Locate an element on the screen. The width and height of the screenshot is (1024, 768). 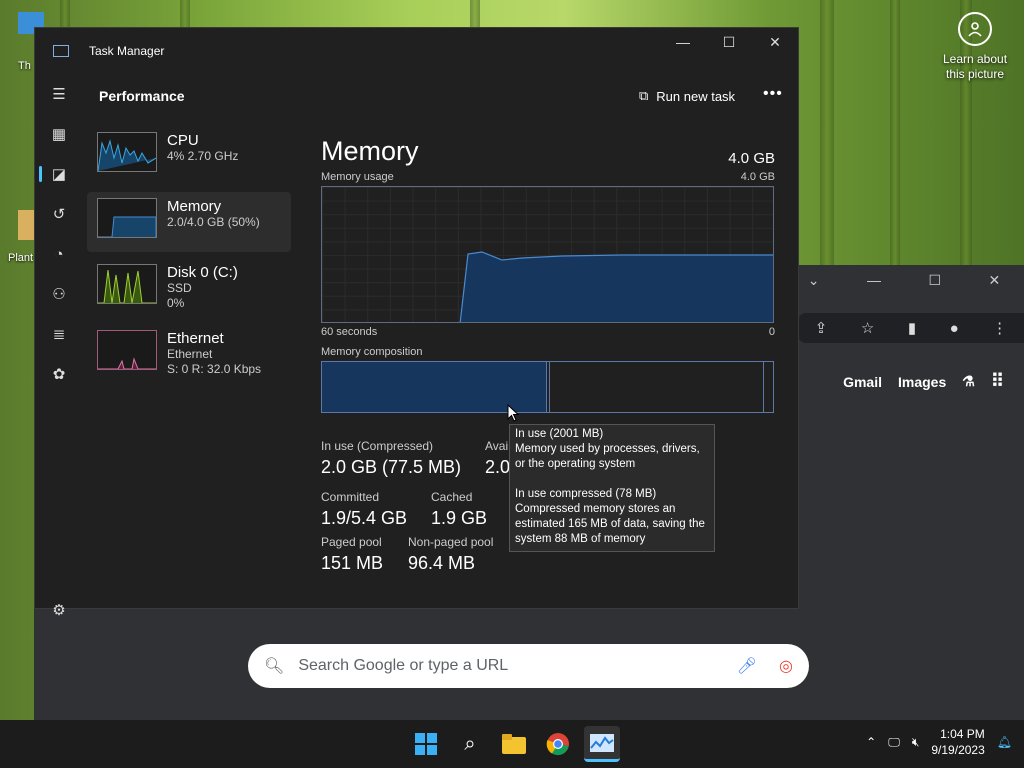
task-manager-icon is located at coordinates (61, 51).